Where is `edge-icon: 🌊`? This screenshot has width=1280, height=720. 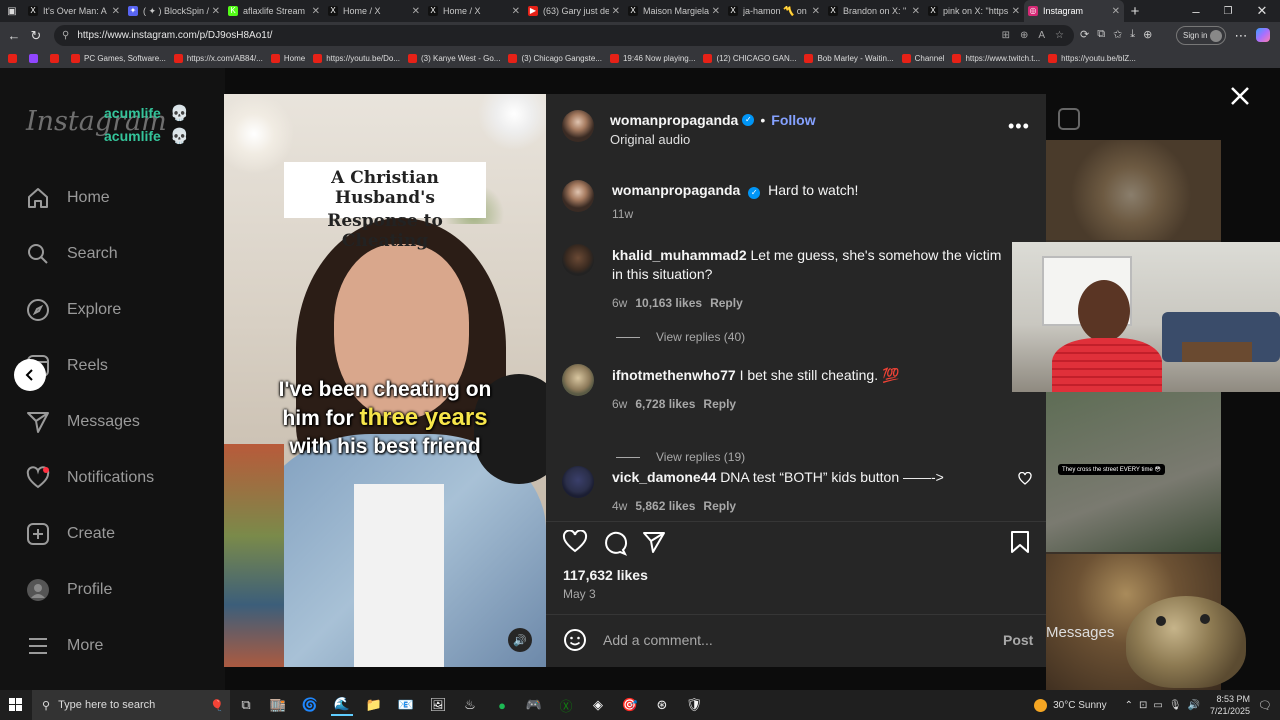 edge-icon: 🌊 is located at coordinates (342, 705).